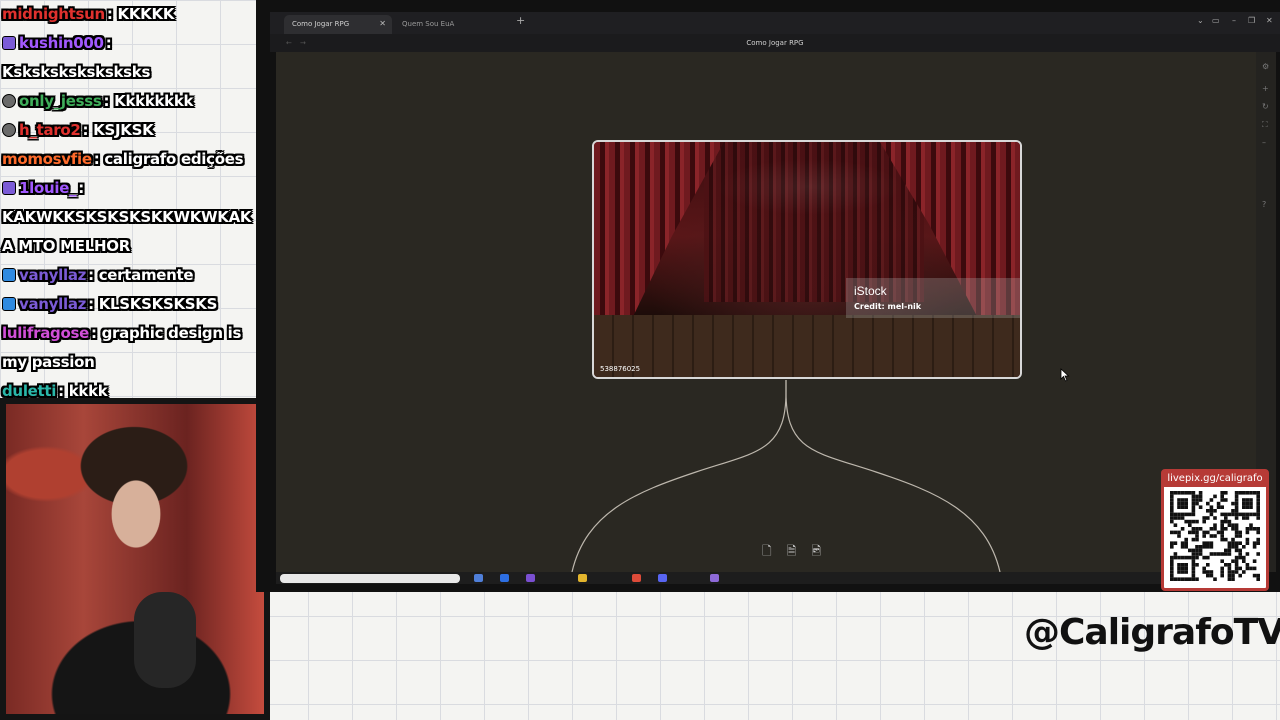 The width and height of the screenshot is (1280, 720). I want to click on chat-text: KLSKSKSKSKS, so click(158, 304).